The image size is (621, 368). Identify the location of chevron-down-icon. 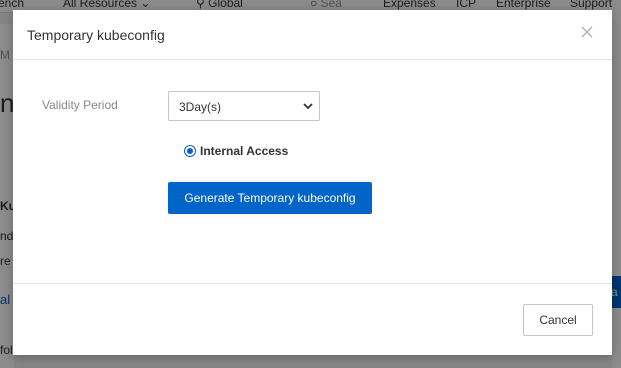
(308, 106).